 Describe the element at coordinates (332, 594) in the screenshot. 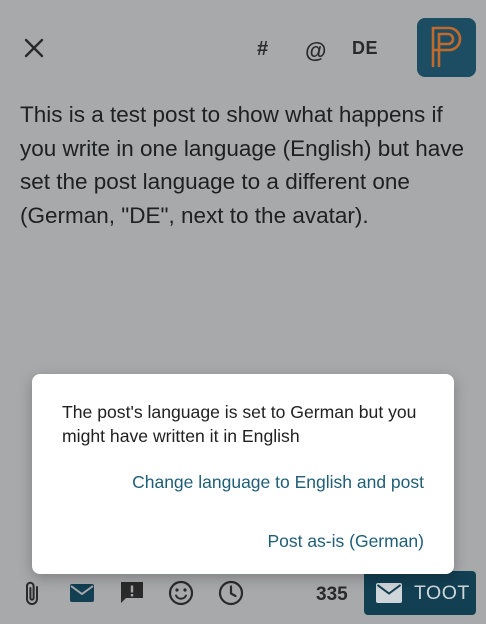

I see `character-count: 335` at that location.